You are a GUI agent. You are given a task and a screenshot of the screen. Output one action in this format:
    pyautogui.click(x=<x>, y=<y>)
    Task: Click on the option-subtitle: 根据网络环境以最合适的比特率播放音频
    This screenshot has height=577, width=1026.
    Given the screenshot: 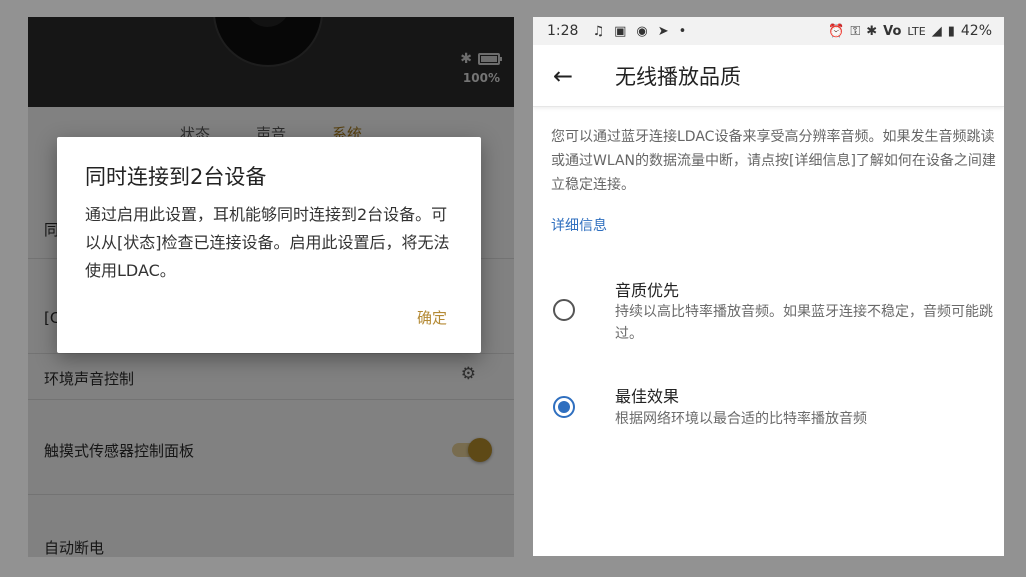 What is the action you would take?
    pyautogui.click(x=741, y=419)
    